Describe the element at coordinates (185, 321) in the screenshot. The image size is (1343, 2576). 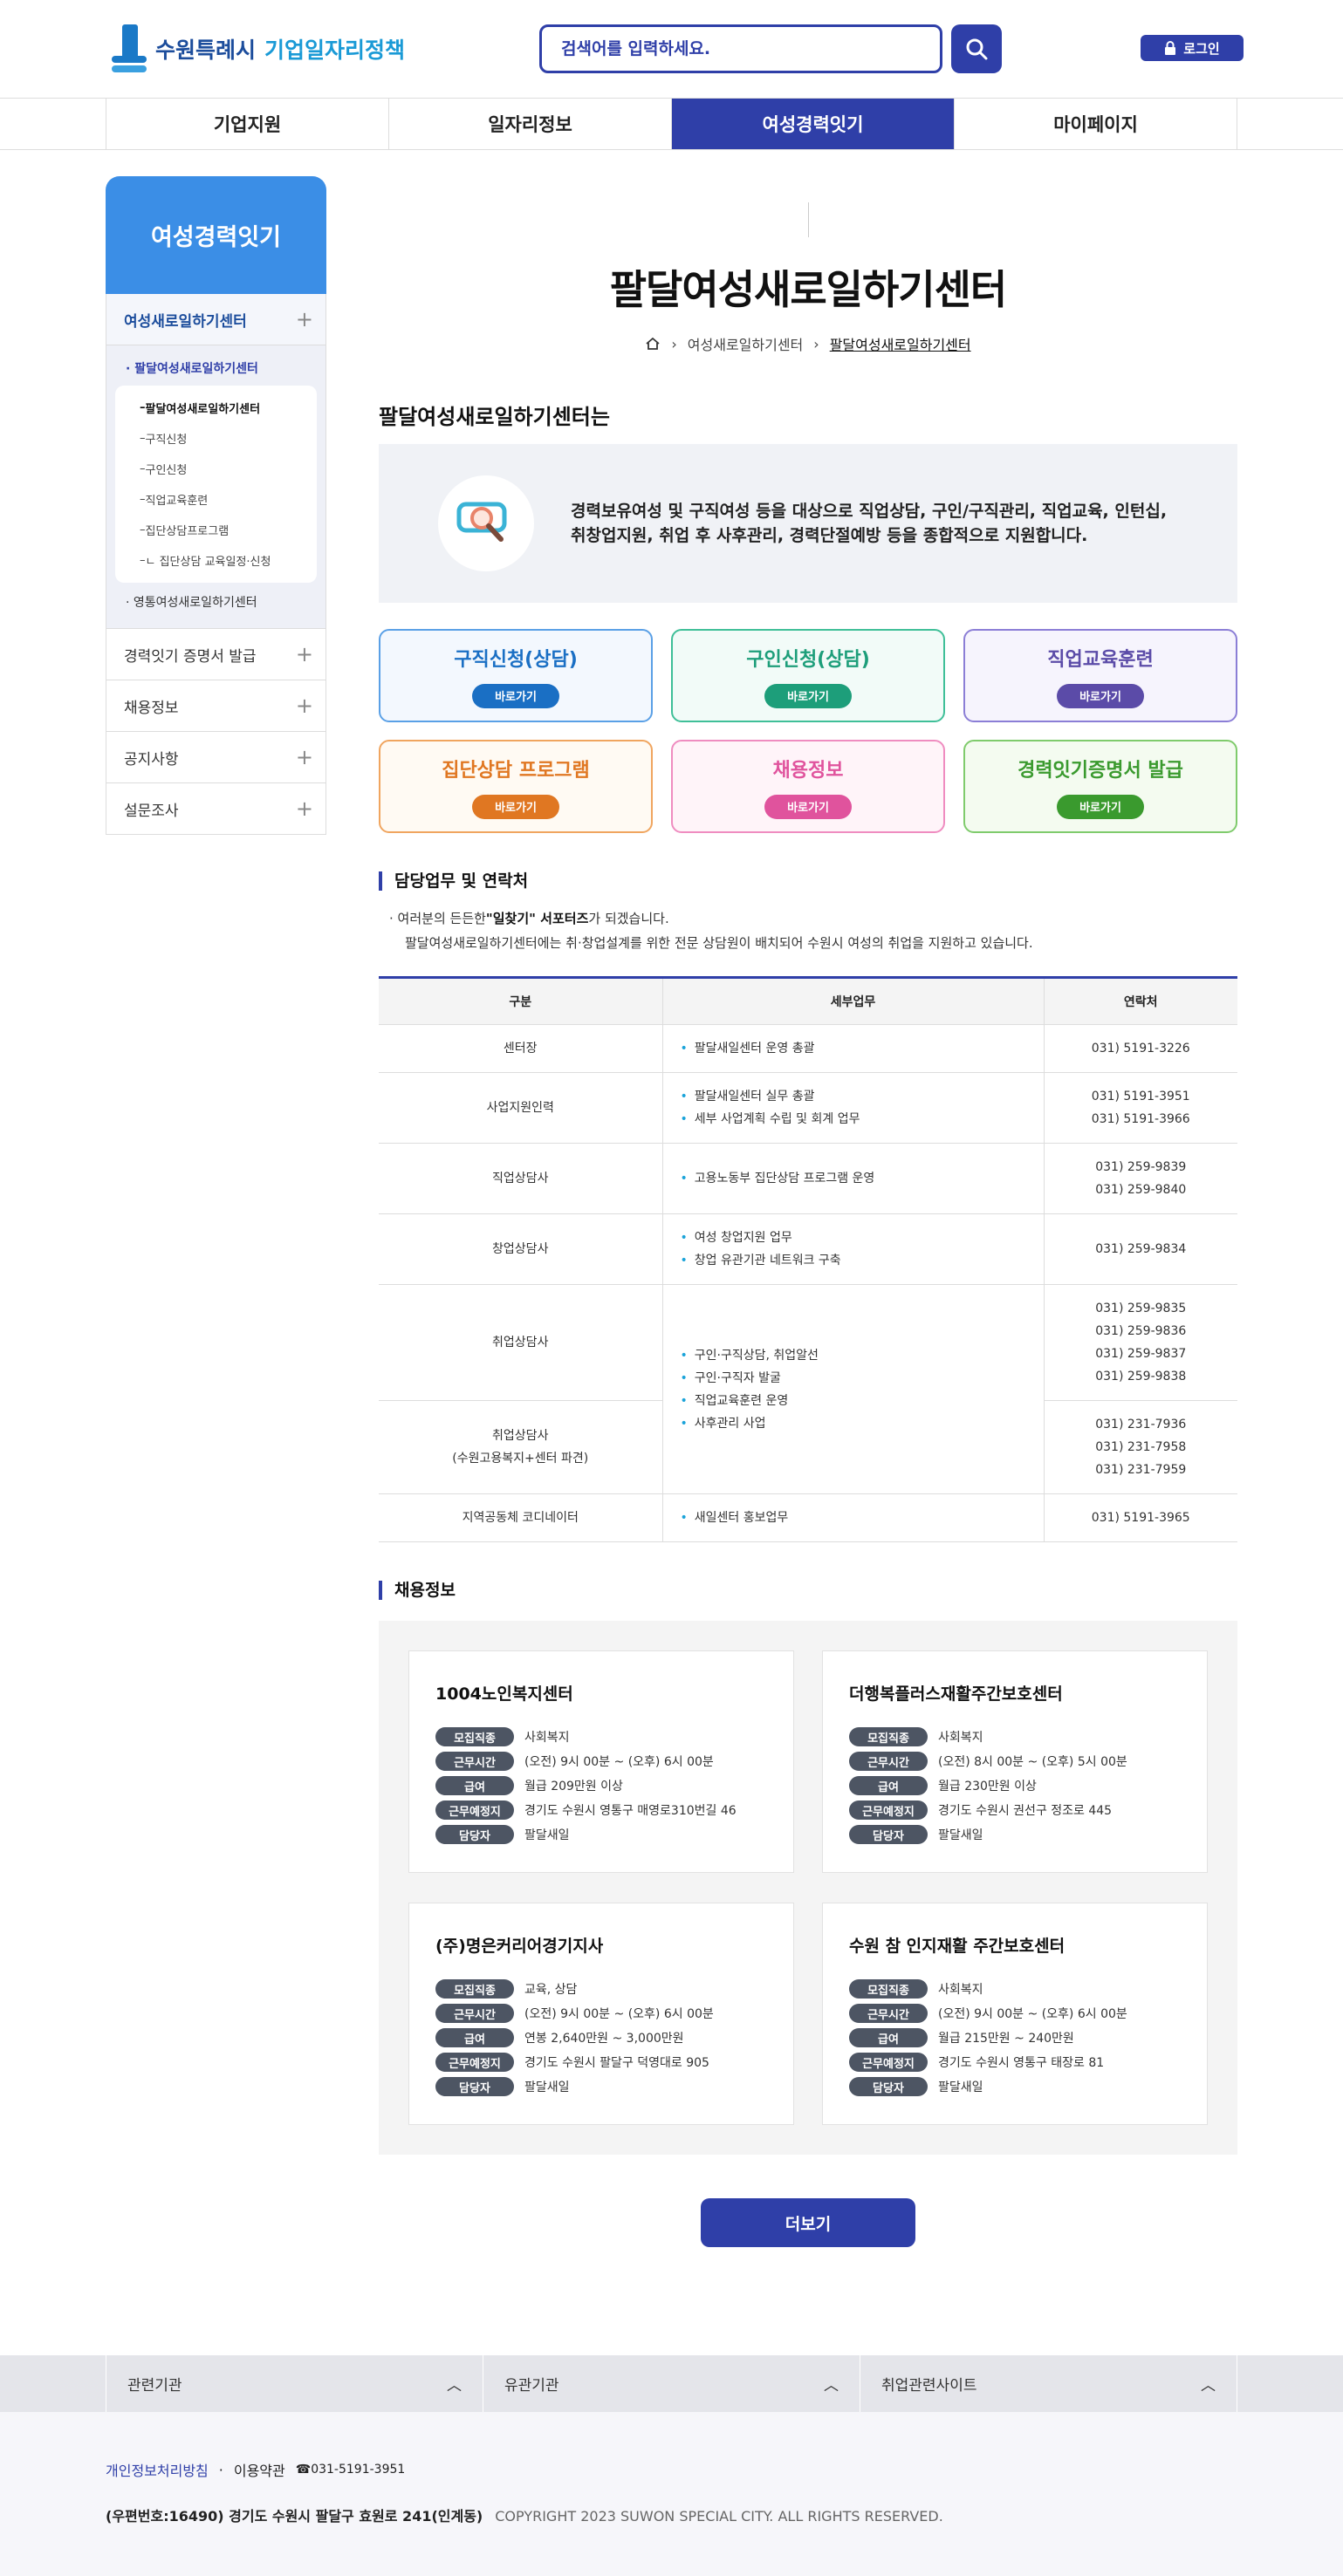
I see `lnb-item-label: 여성새로일하기센터` at that location.